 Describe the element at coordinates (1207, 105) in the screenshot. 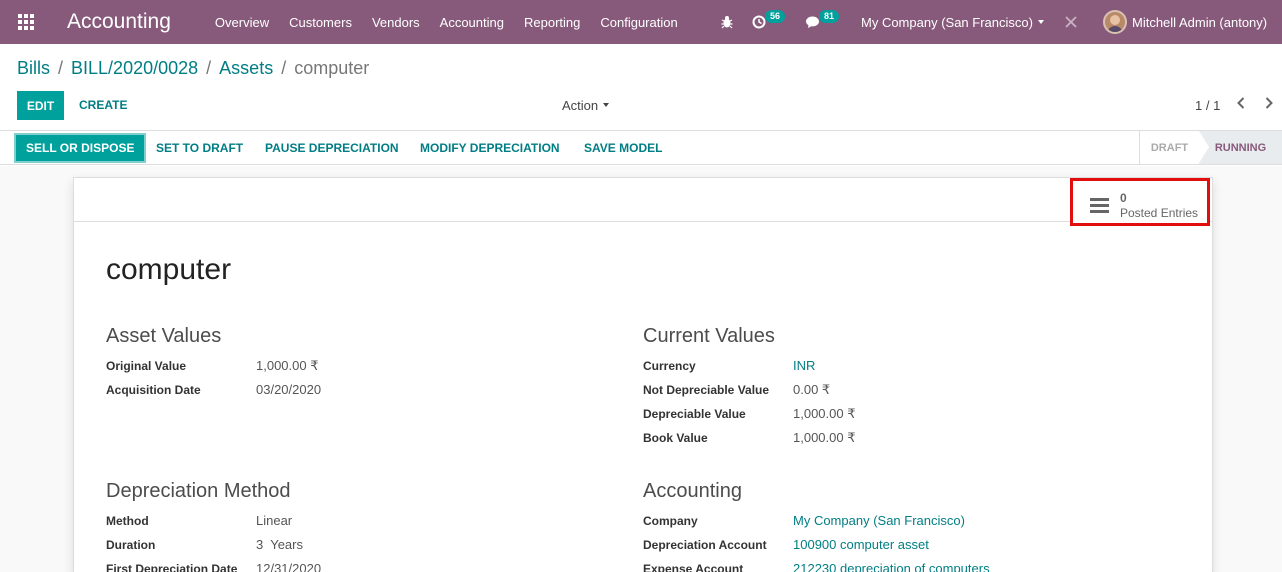

I see `pager-value: 1 / 1` at that location.